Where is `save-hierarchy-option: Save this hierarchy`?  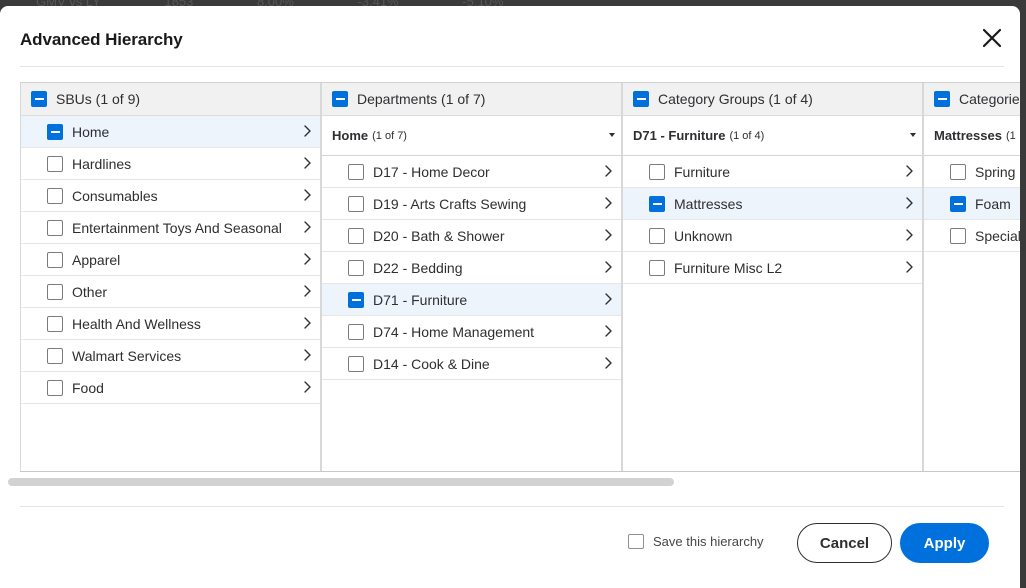 save-hierarchy-option: Save this hierarchy is located at coordinates (696, 541).